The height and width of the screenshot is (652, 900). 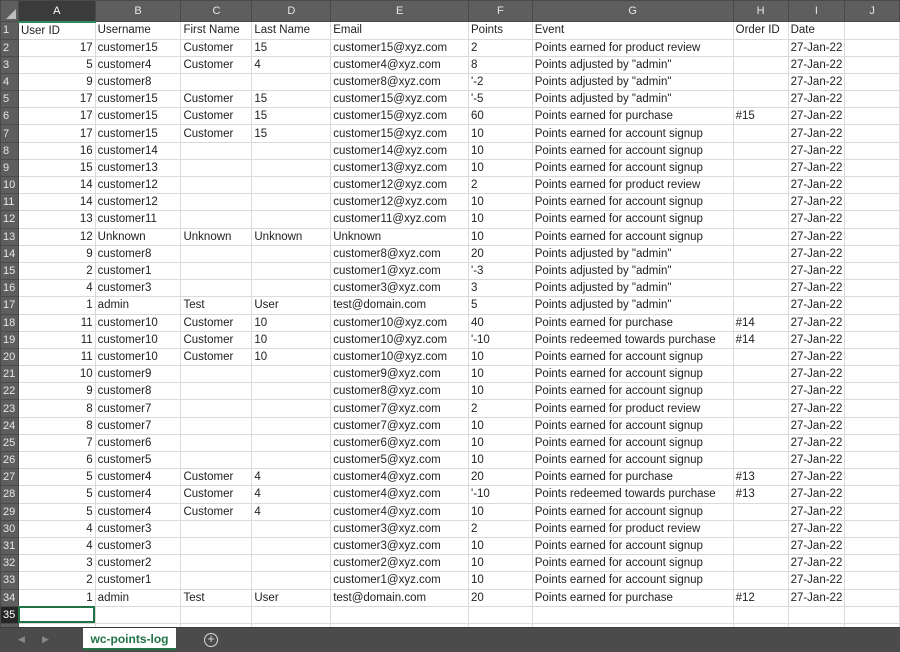 I want to click on cell-e12: customer11@xyz.com, so click(x=400, y=219).